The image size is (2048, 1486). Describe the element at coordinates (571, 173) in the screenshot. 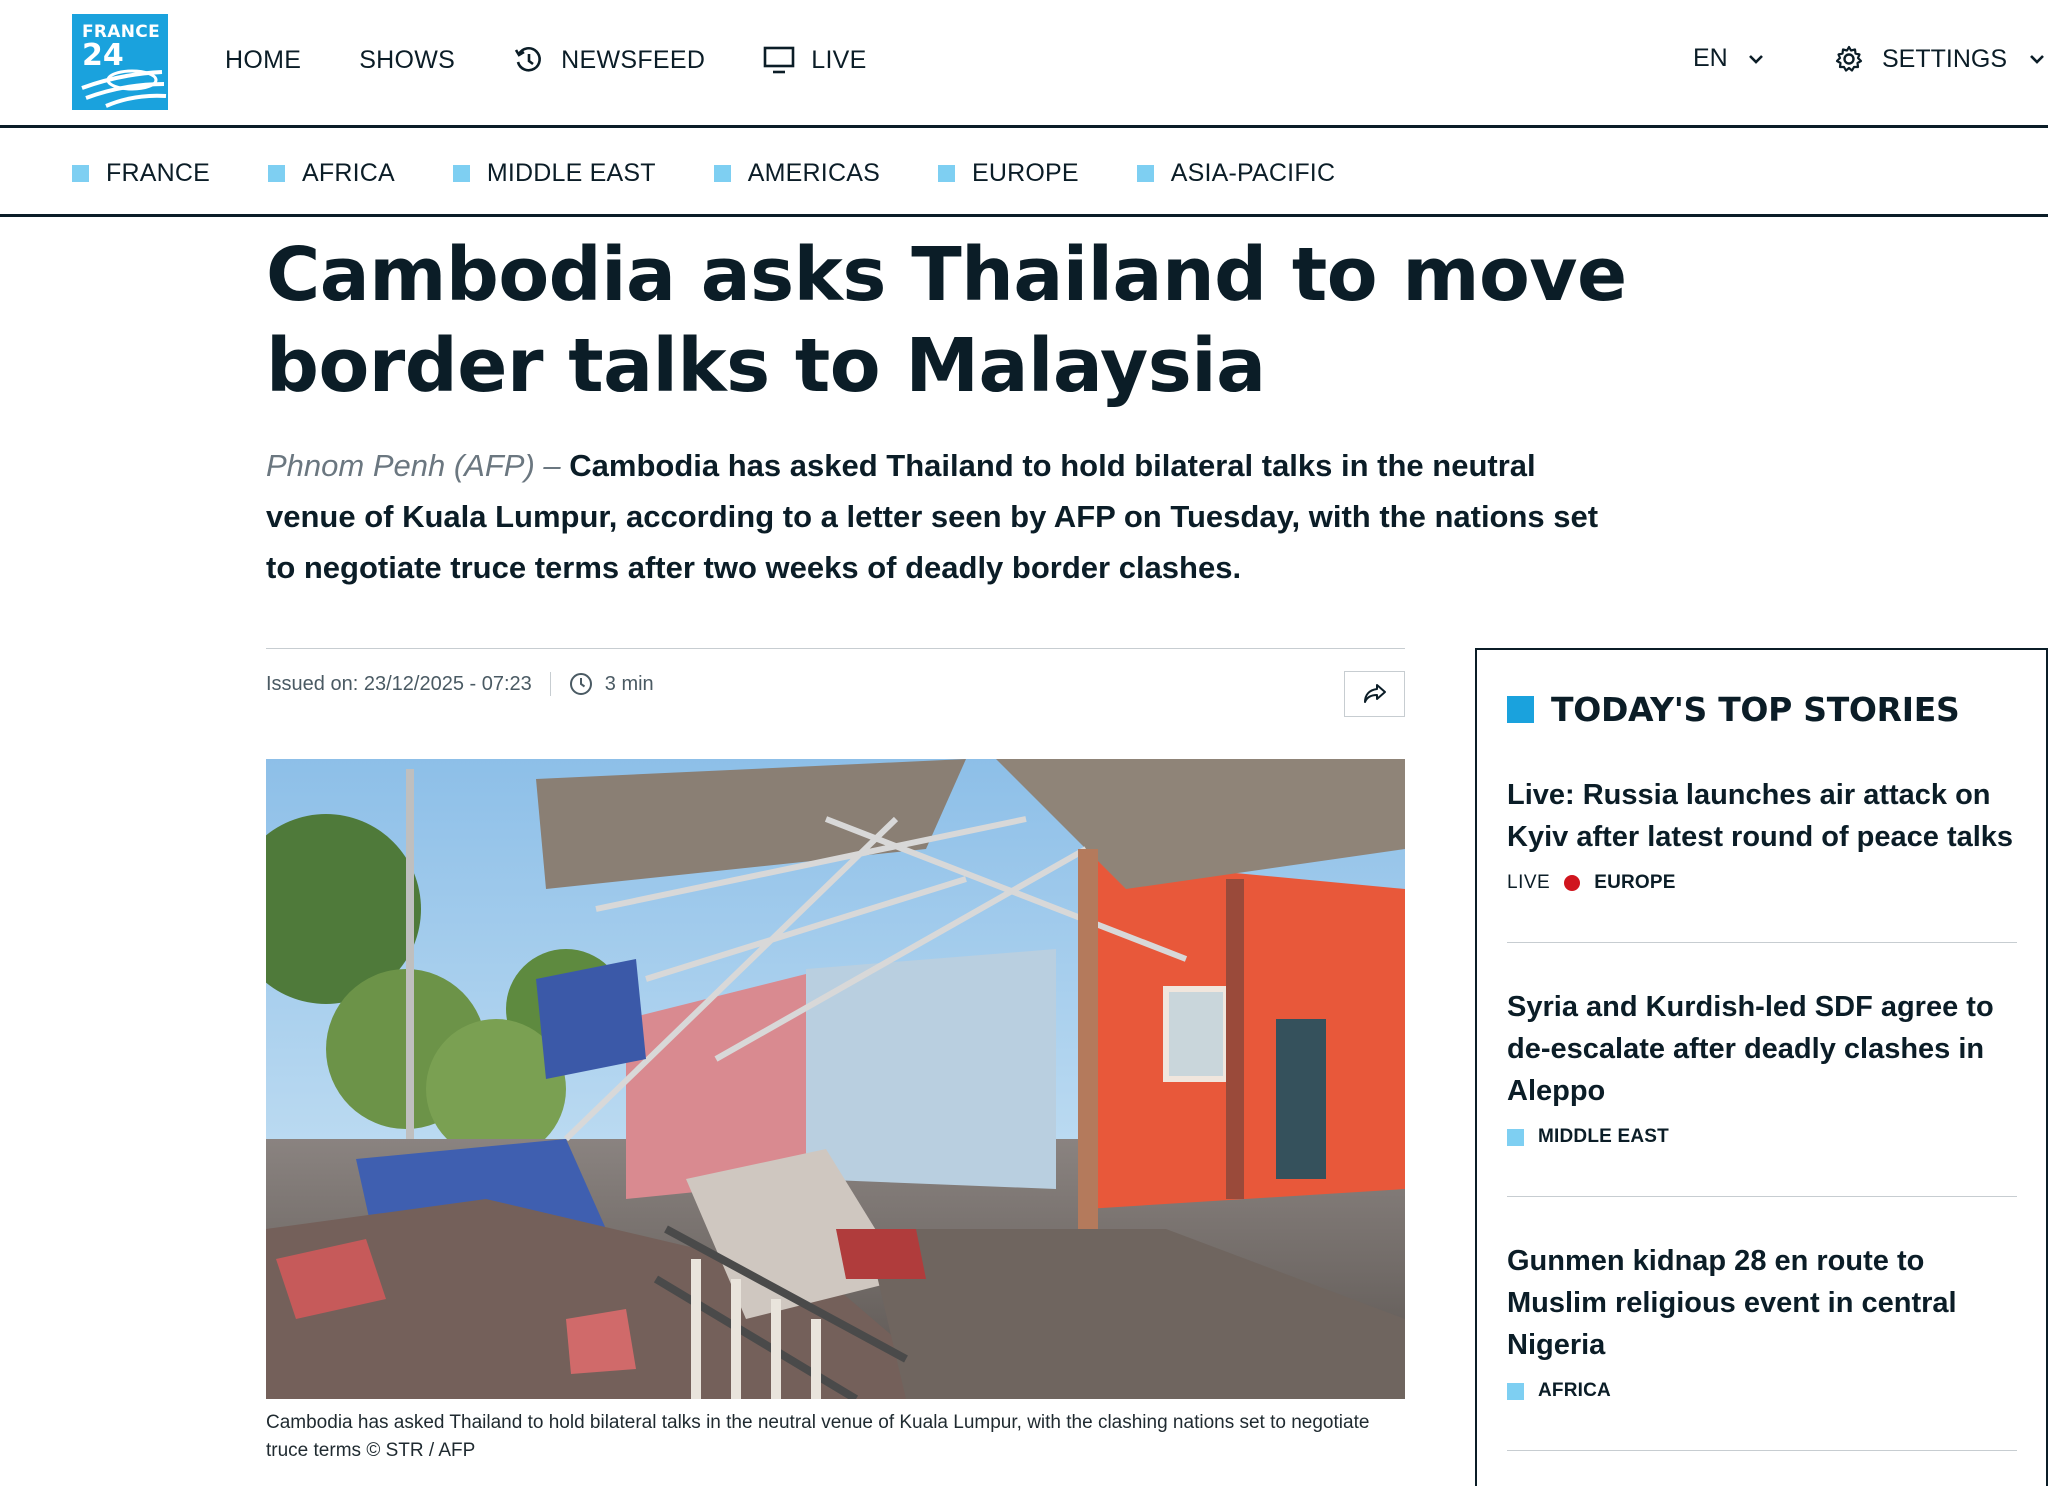

I see `region-label: MIDDLE EAST` at that location.